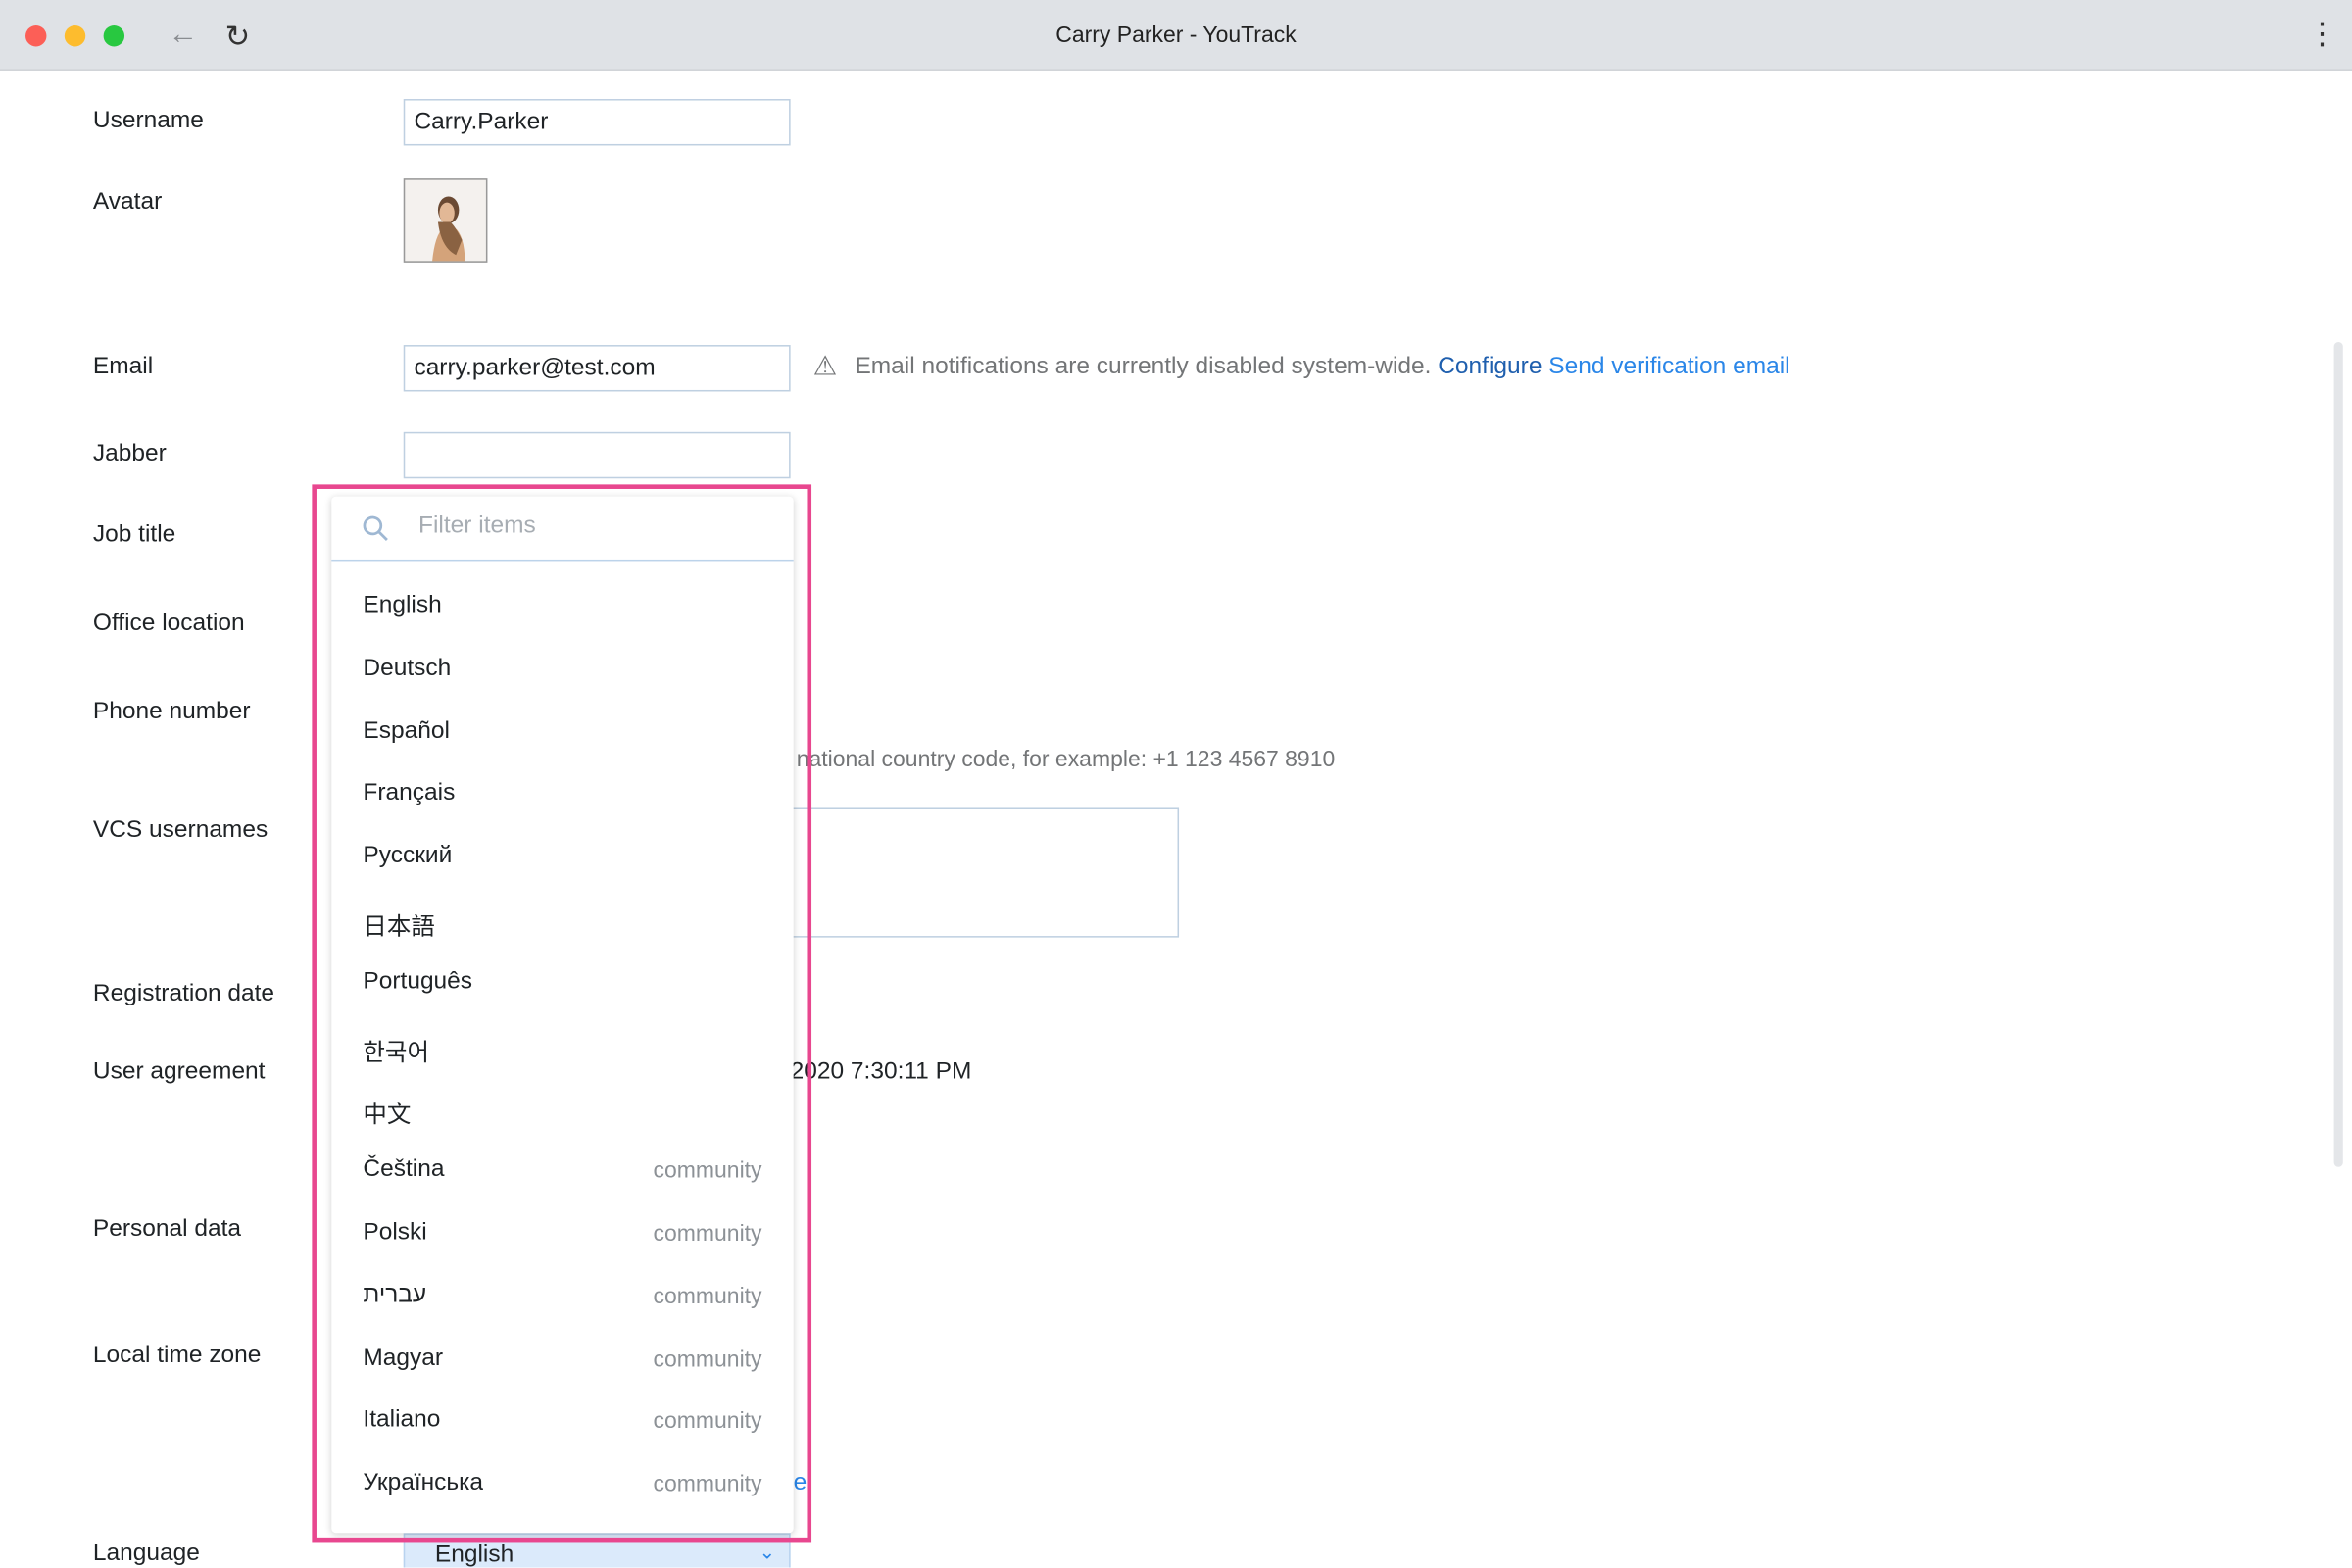 The width and height of the screenshot is (2352, 1568). What do you see at coordinates (148, 121) in the screenshot?
I see `label-username: Username` at bounding box center [148, 121].